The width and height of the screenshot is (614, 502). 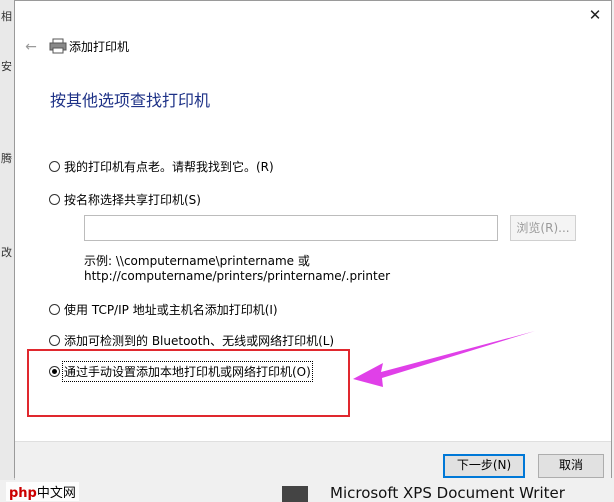 I want to click on background-printer-list: Microsoft XPS Document Writer, so click(x=307, y=491).